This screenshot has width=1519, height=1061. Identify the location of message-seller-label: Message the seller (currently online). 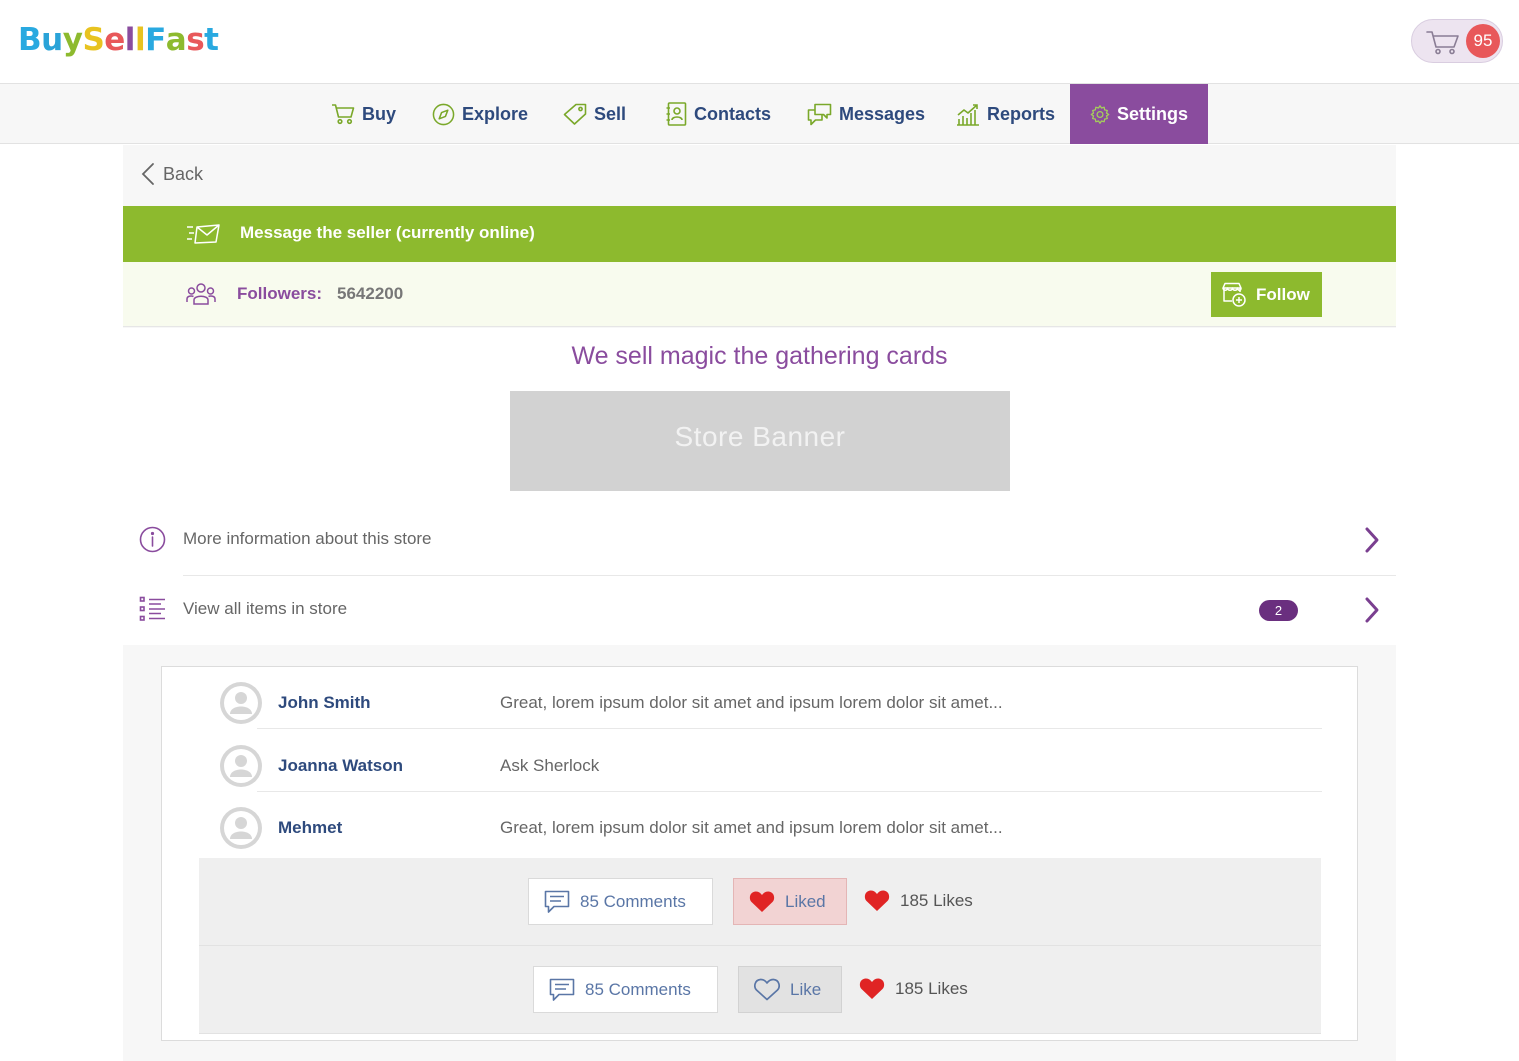
(387, 232).